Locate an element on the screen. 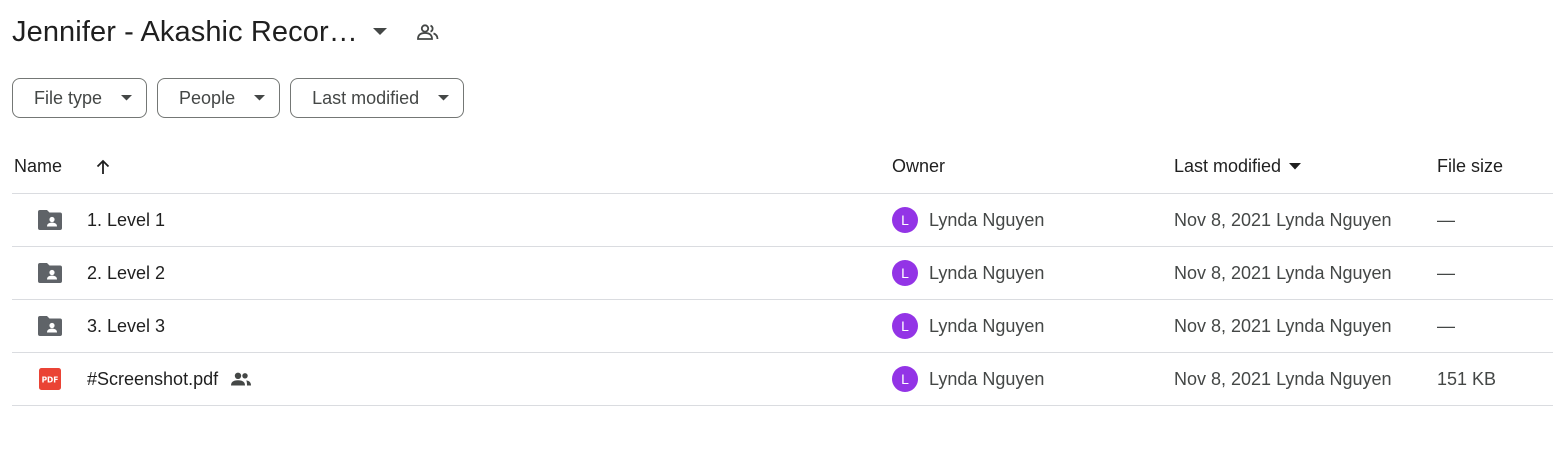  chip-label: People is located at coordinates (207, 97).